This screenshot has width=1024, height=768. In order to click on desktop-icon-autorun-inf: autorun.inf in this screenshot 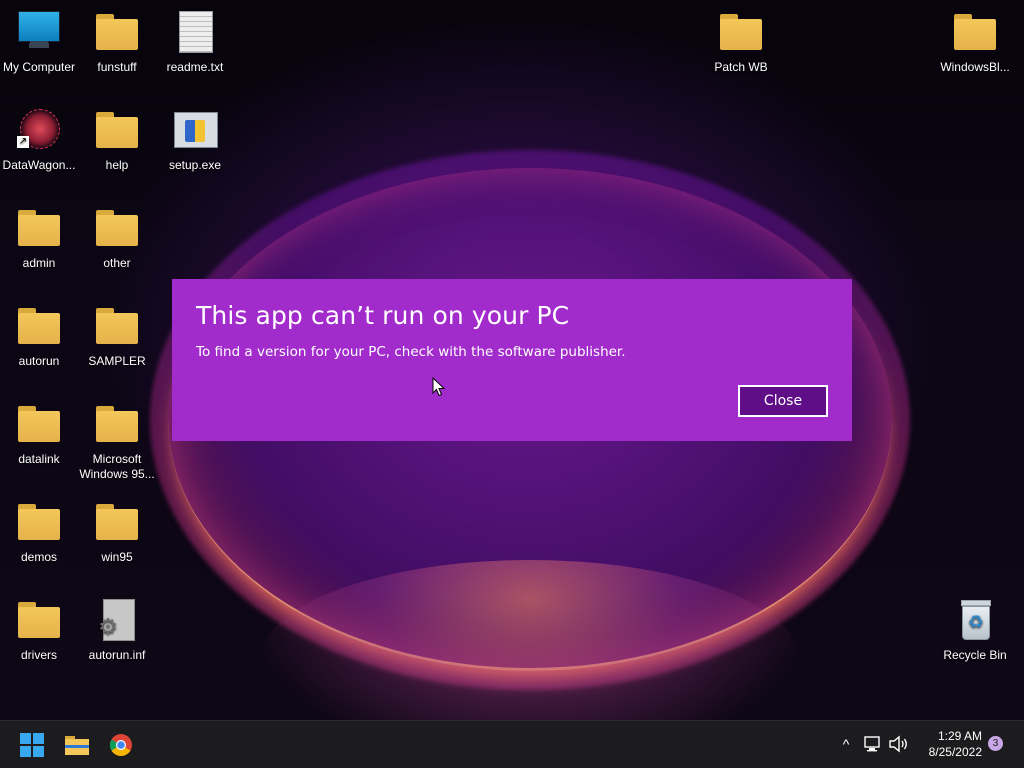, I will do `click(117, 630)`.